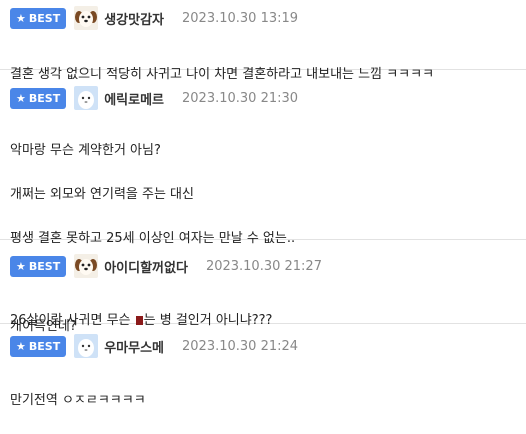 Image resolution: width=526 pixels, height=434 pixels. What do you see at coordinates (134, 98) in the screenshot?
I see `nickname: 에릭로메르` at bounding box center [134, 98].